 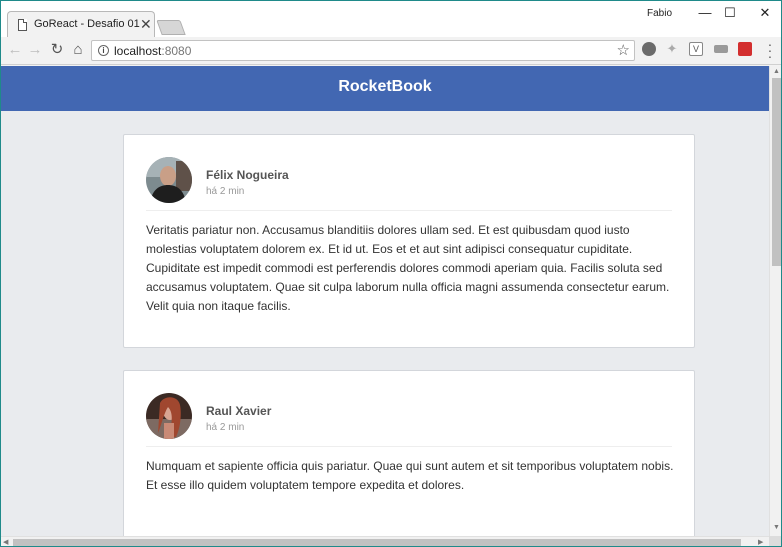 I want to click on forward-arrow-icon: →, so click(x=35, y=50).